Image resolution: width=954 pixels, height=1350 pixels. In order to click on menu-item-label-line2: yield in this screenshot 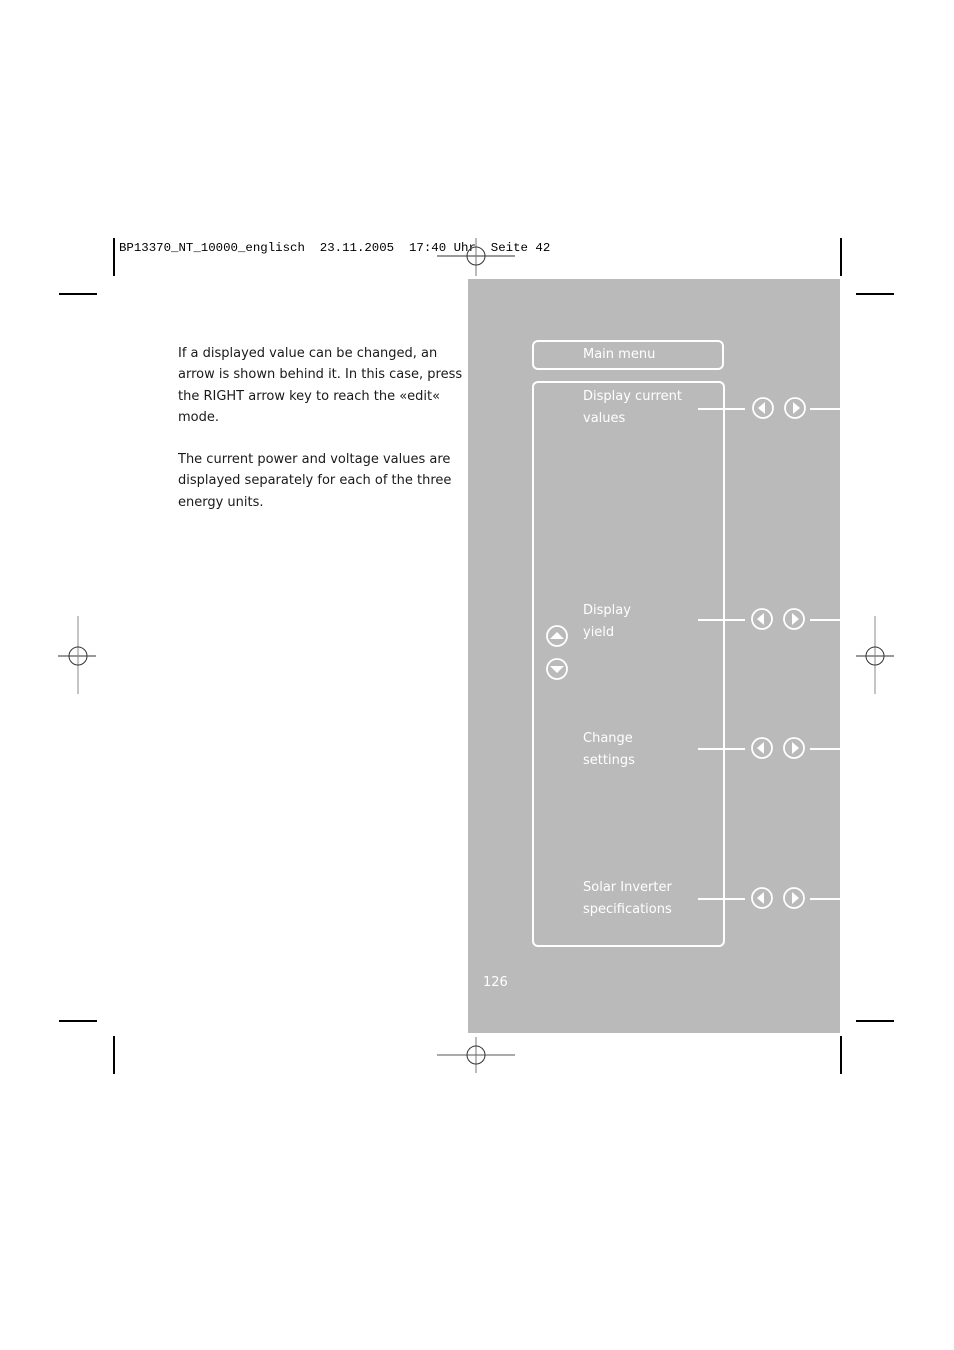, I will do `click(599, 632)`.